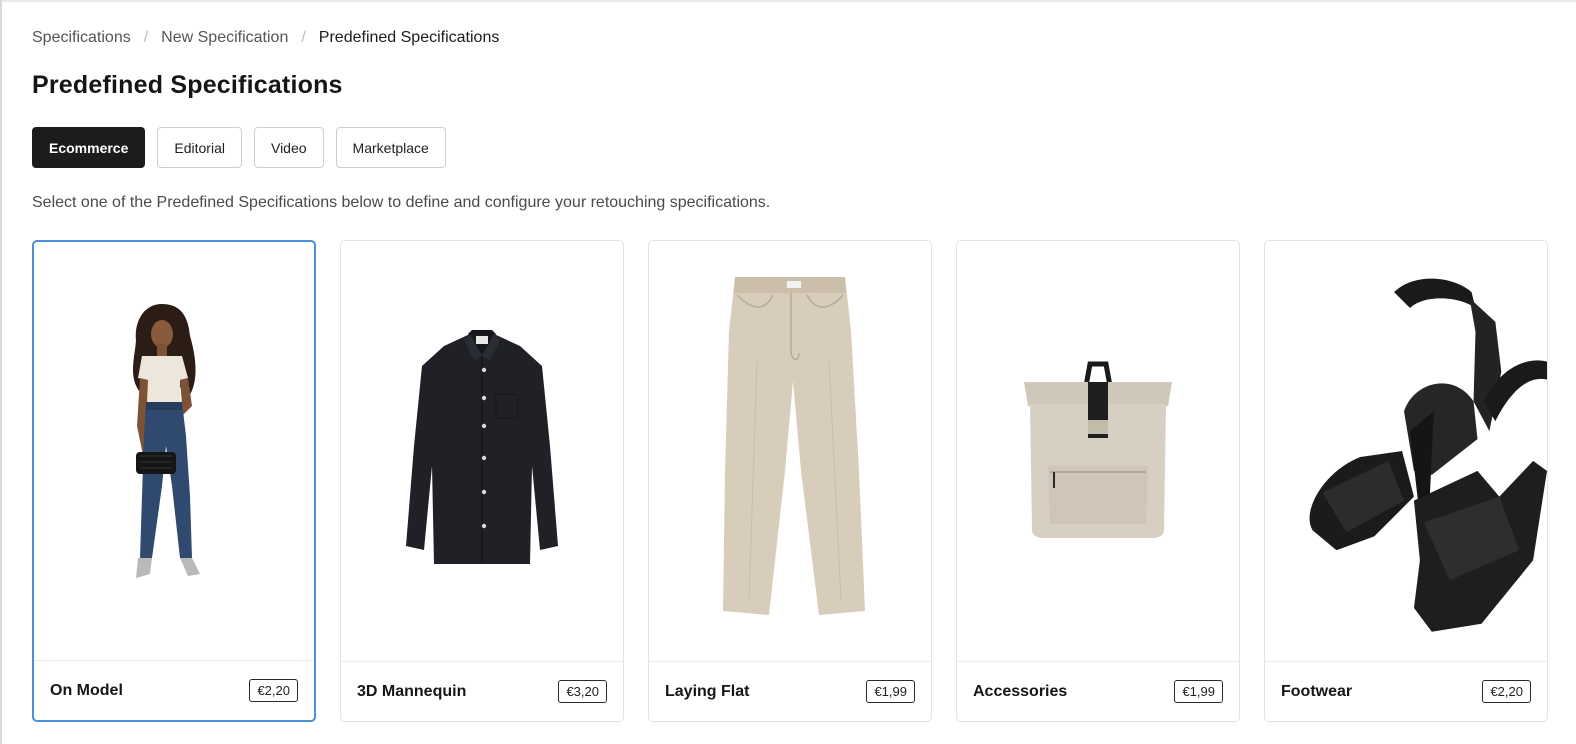 The height and width of the screenshot is (744, 1576). I want to click on spec-card-footwear: Footwear €2,20, so click(1406, 481).